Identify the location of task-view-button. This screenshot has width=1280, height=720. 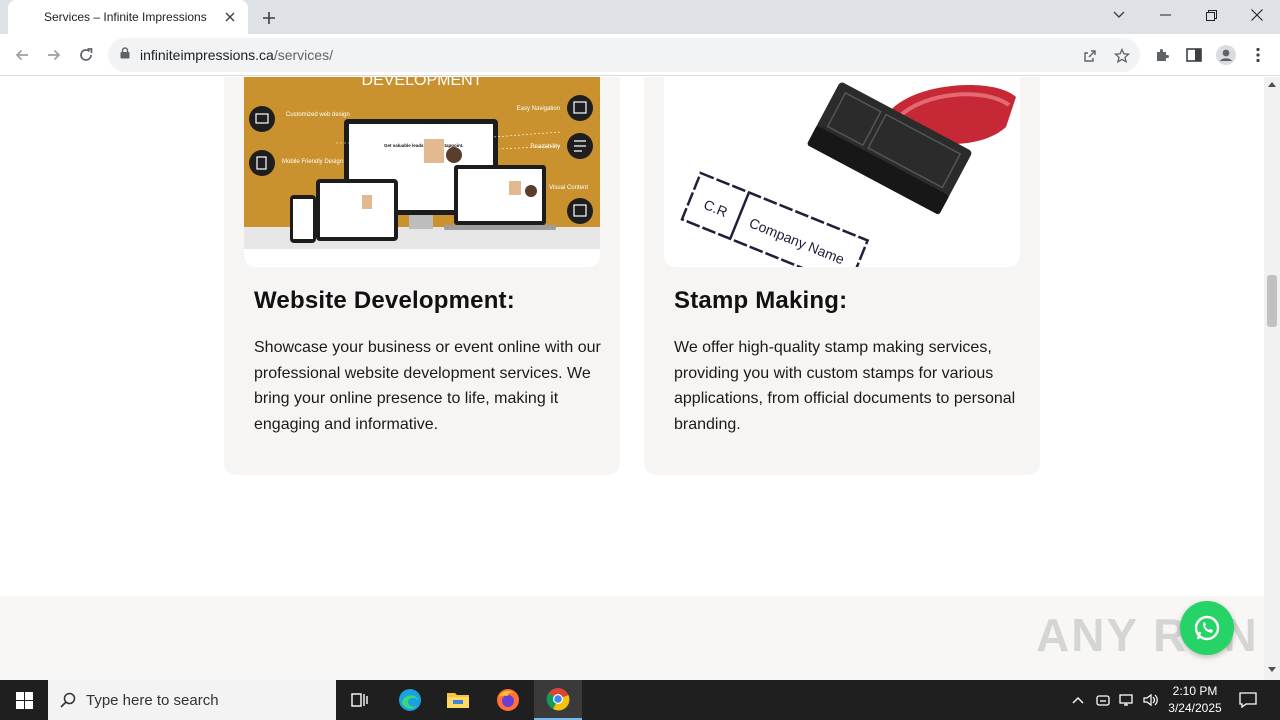
(360, 700).